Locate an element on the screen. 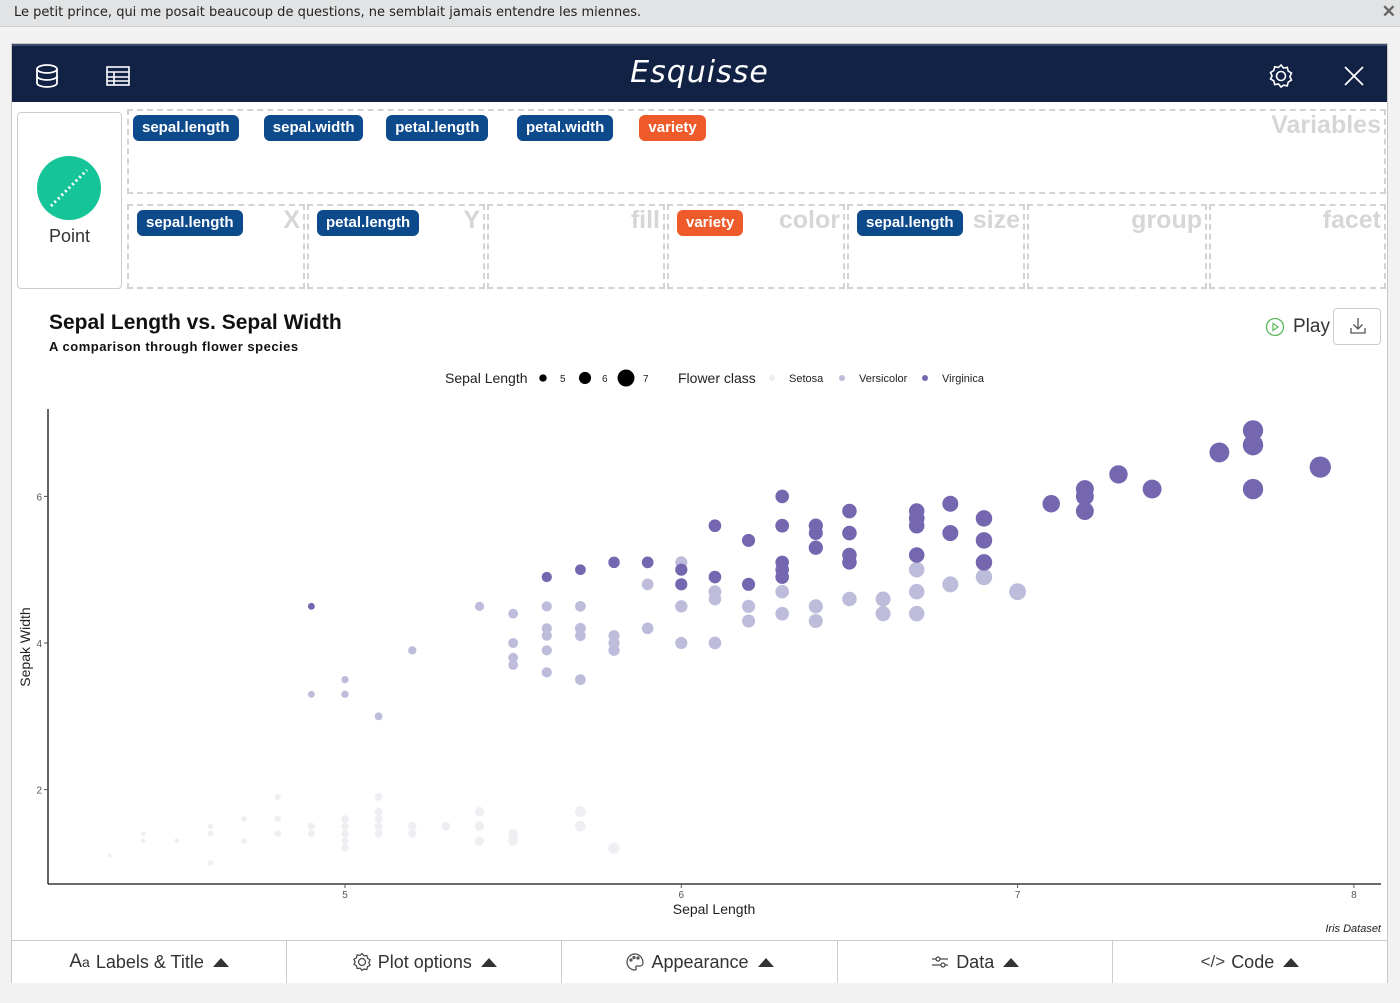 The width and height of the screenshot is (1400, 1003). tab-plot-options: Plot options is located at coordinates (425, 962).